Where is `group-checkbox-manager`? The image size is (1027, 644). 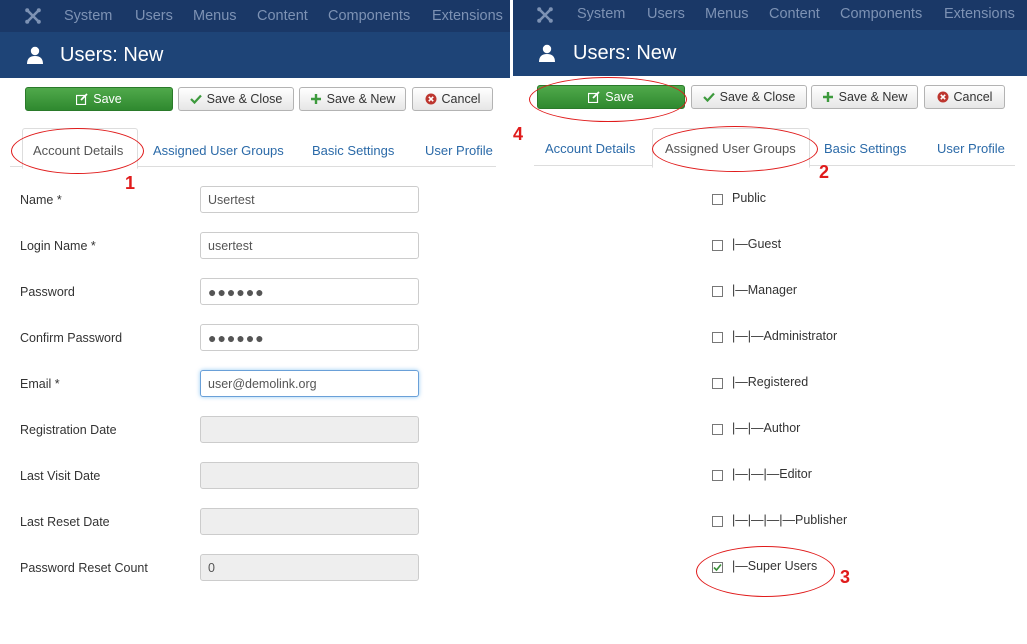
group-checkbox-manager is located at coordinates (717, 291).